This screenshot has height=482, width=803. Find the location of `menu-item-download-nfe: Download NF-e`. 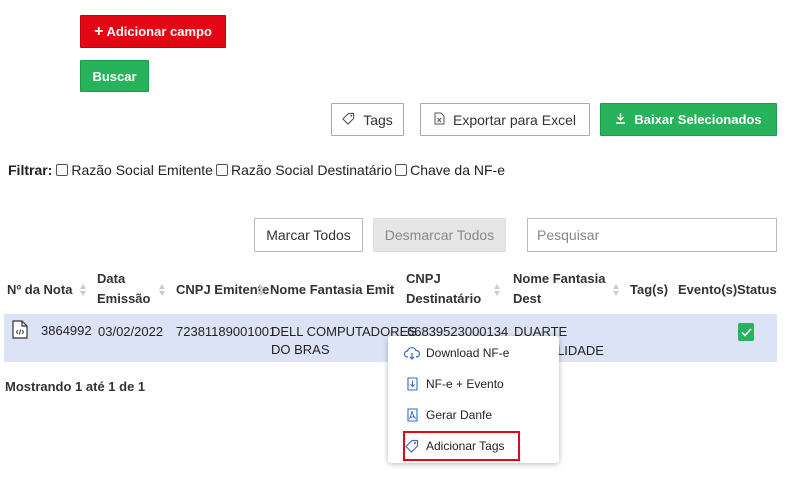

menu-item-download-nfe: Download NF-e is located at coordinates (473, 353).